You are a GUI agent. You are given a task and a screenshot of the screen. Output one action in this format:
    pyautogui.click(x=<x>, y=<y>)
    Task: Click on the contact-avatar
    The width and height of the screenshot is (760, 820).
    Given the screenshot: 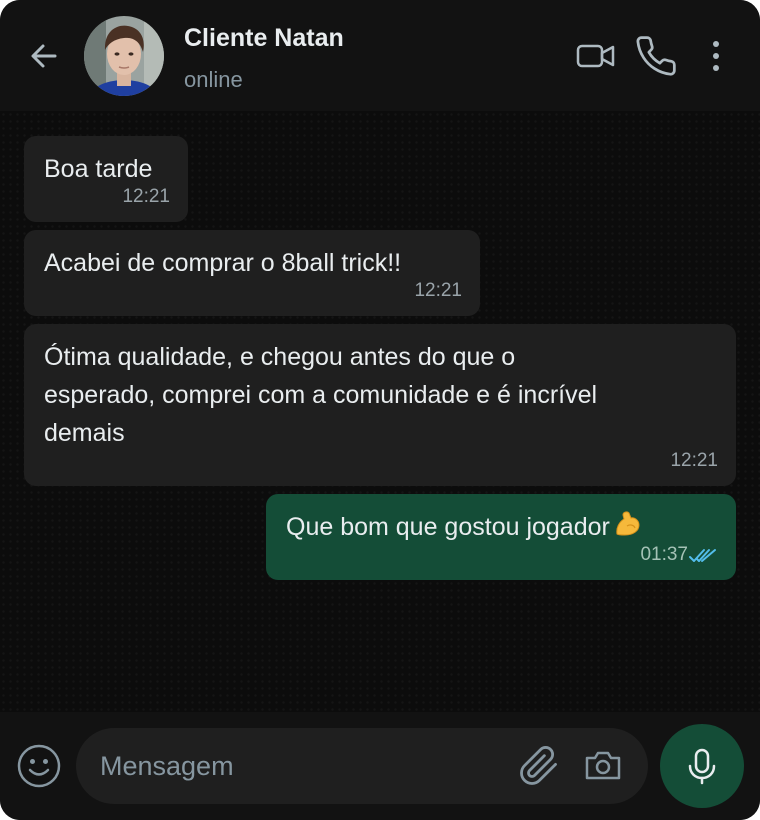 What is the action you would take?
    pyautogui.click(x=124, y=56)
    